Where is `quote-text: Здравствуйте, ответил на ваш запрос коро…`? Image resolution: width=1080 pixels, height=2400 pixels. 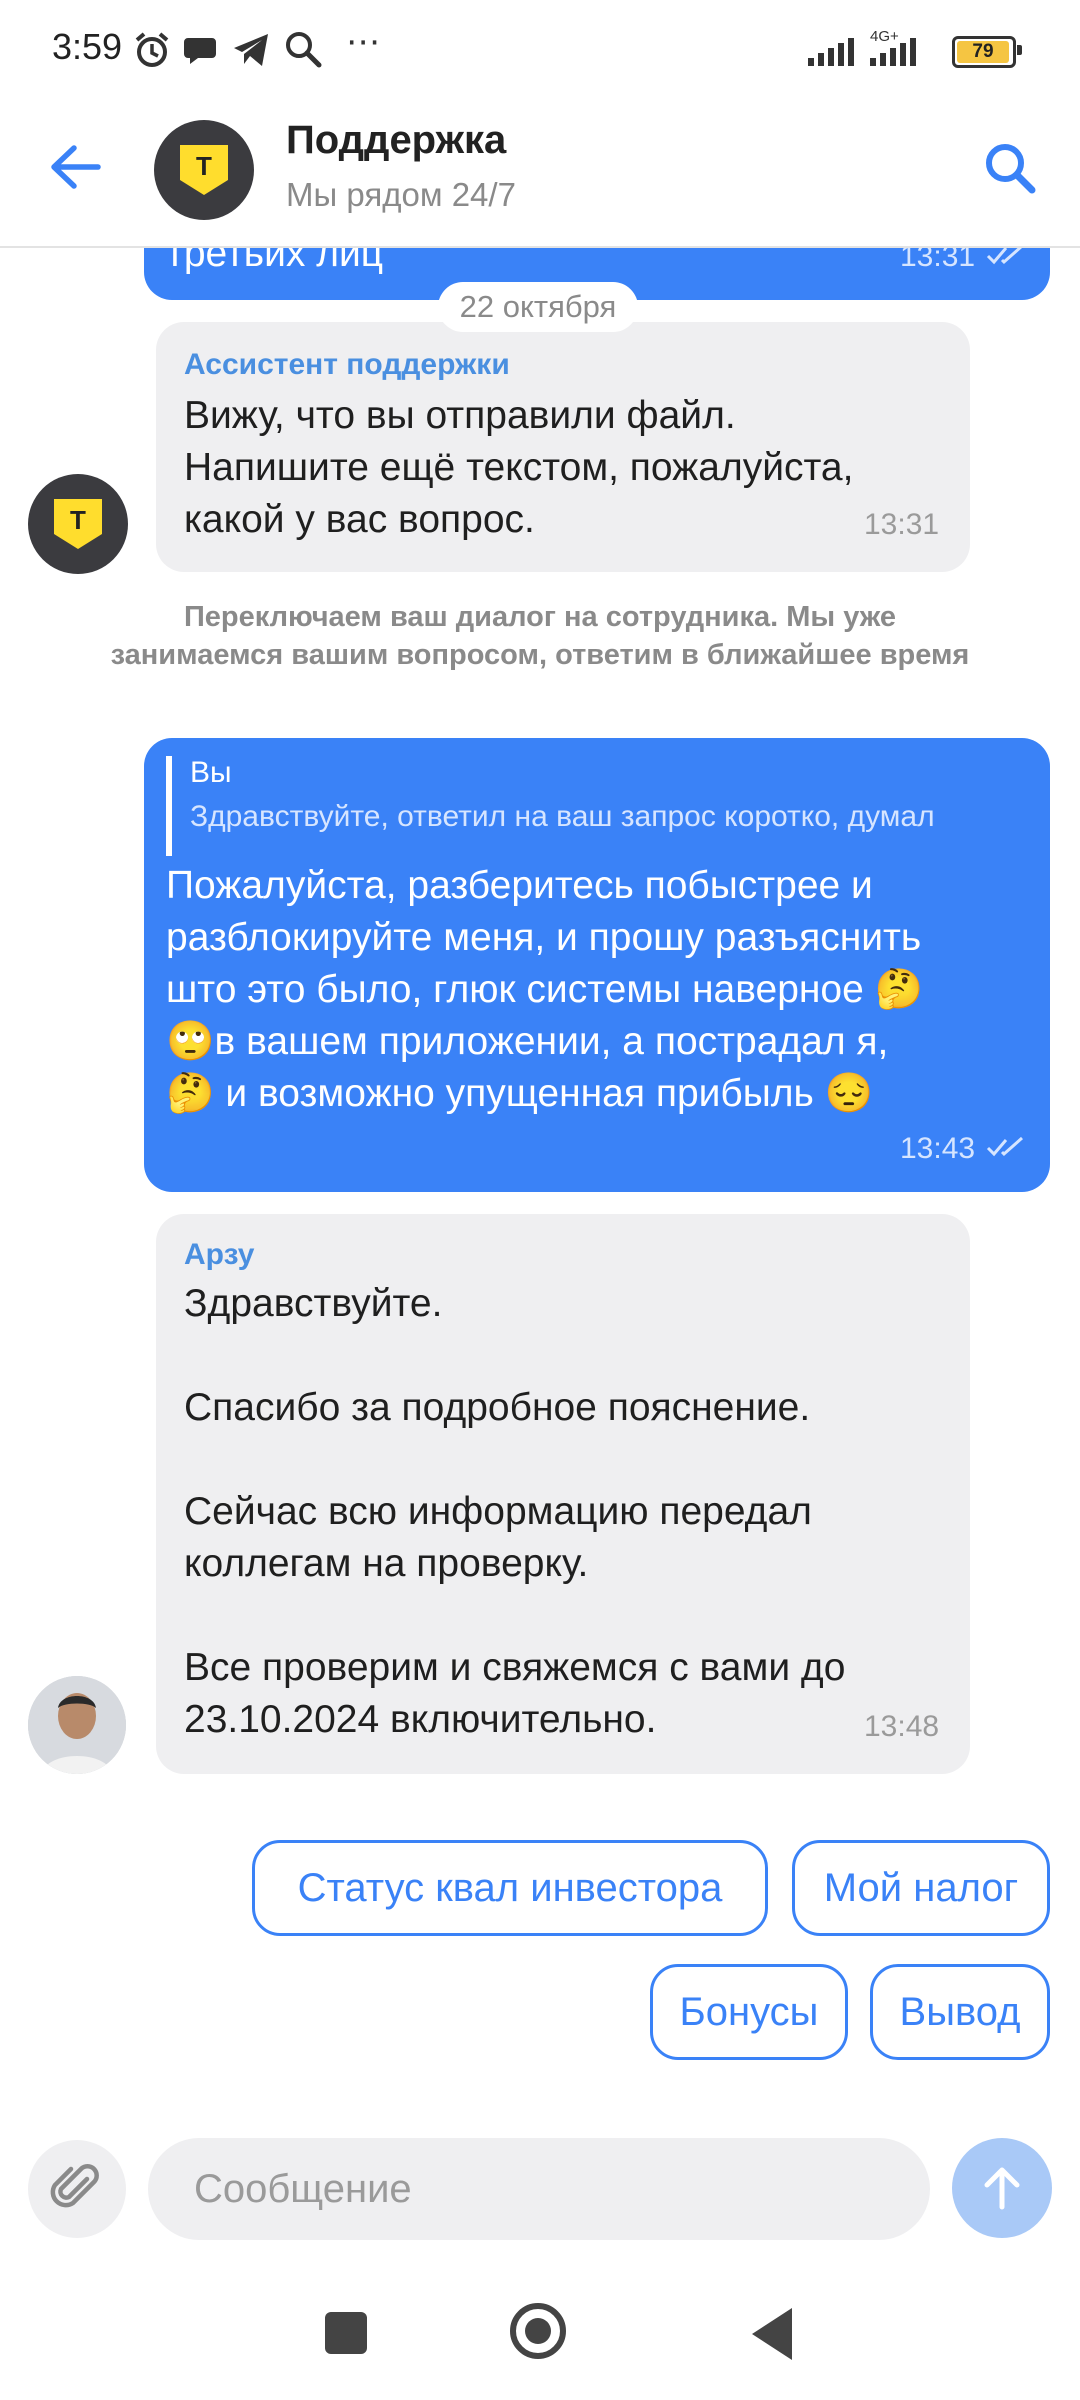
quote-text: Здравствуйте, ответил на ваш запрос коро… is located at coordinates (562, 816).